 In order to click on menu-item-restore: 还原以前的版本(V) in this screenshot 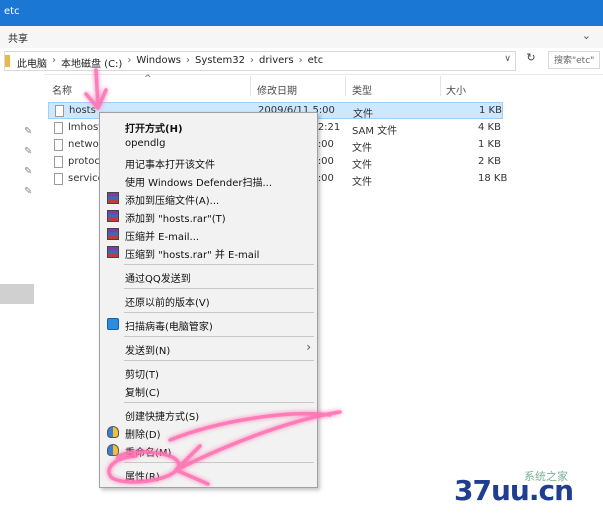, I will do `click(208, 300)`.